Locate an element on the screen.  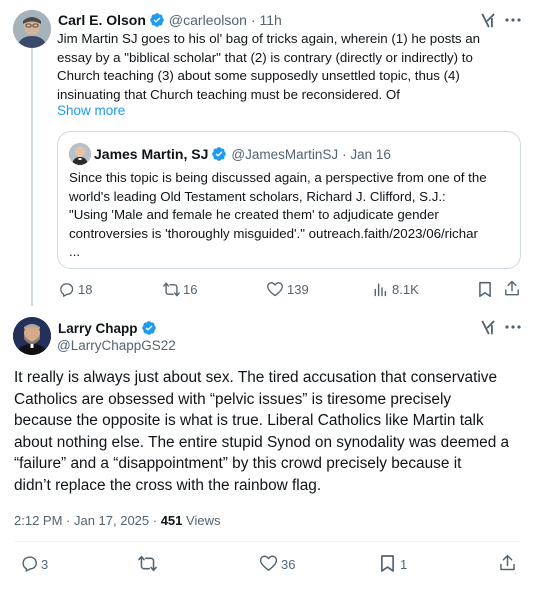
author-name: Carl E. Olson is located at coordinates (102, 20).